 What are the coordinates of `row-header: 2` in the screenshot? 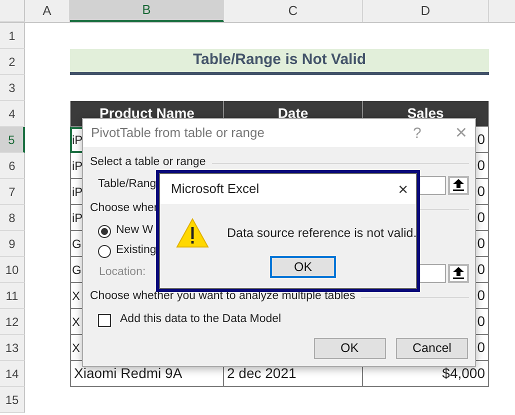 It's located at (12, 62).